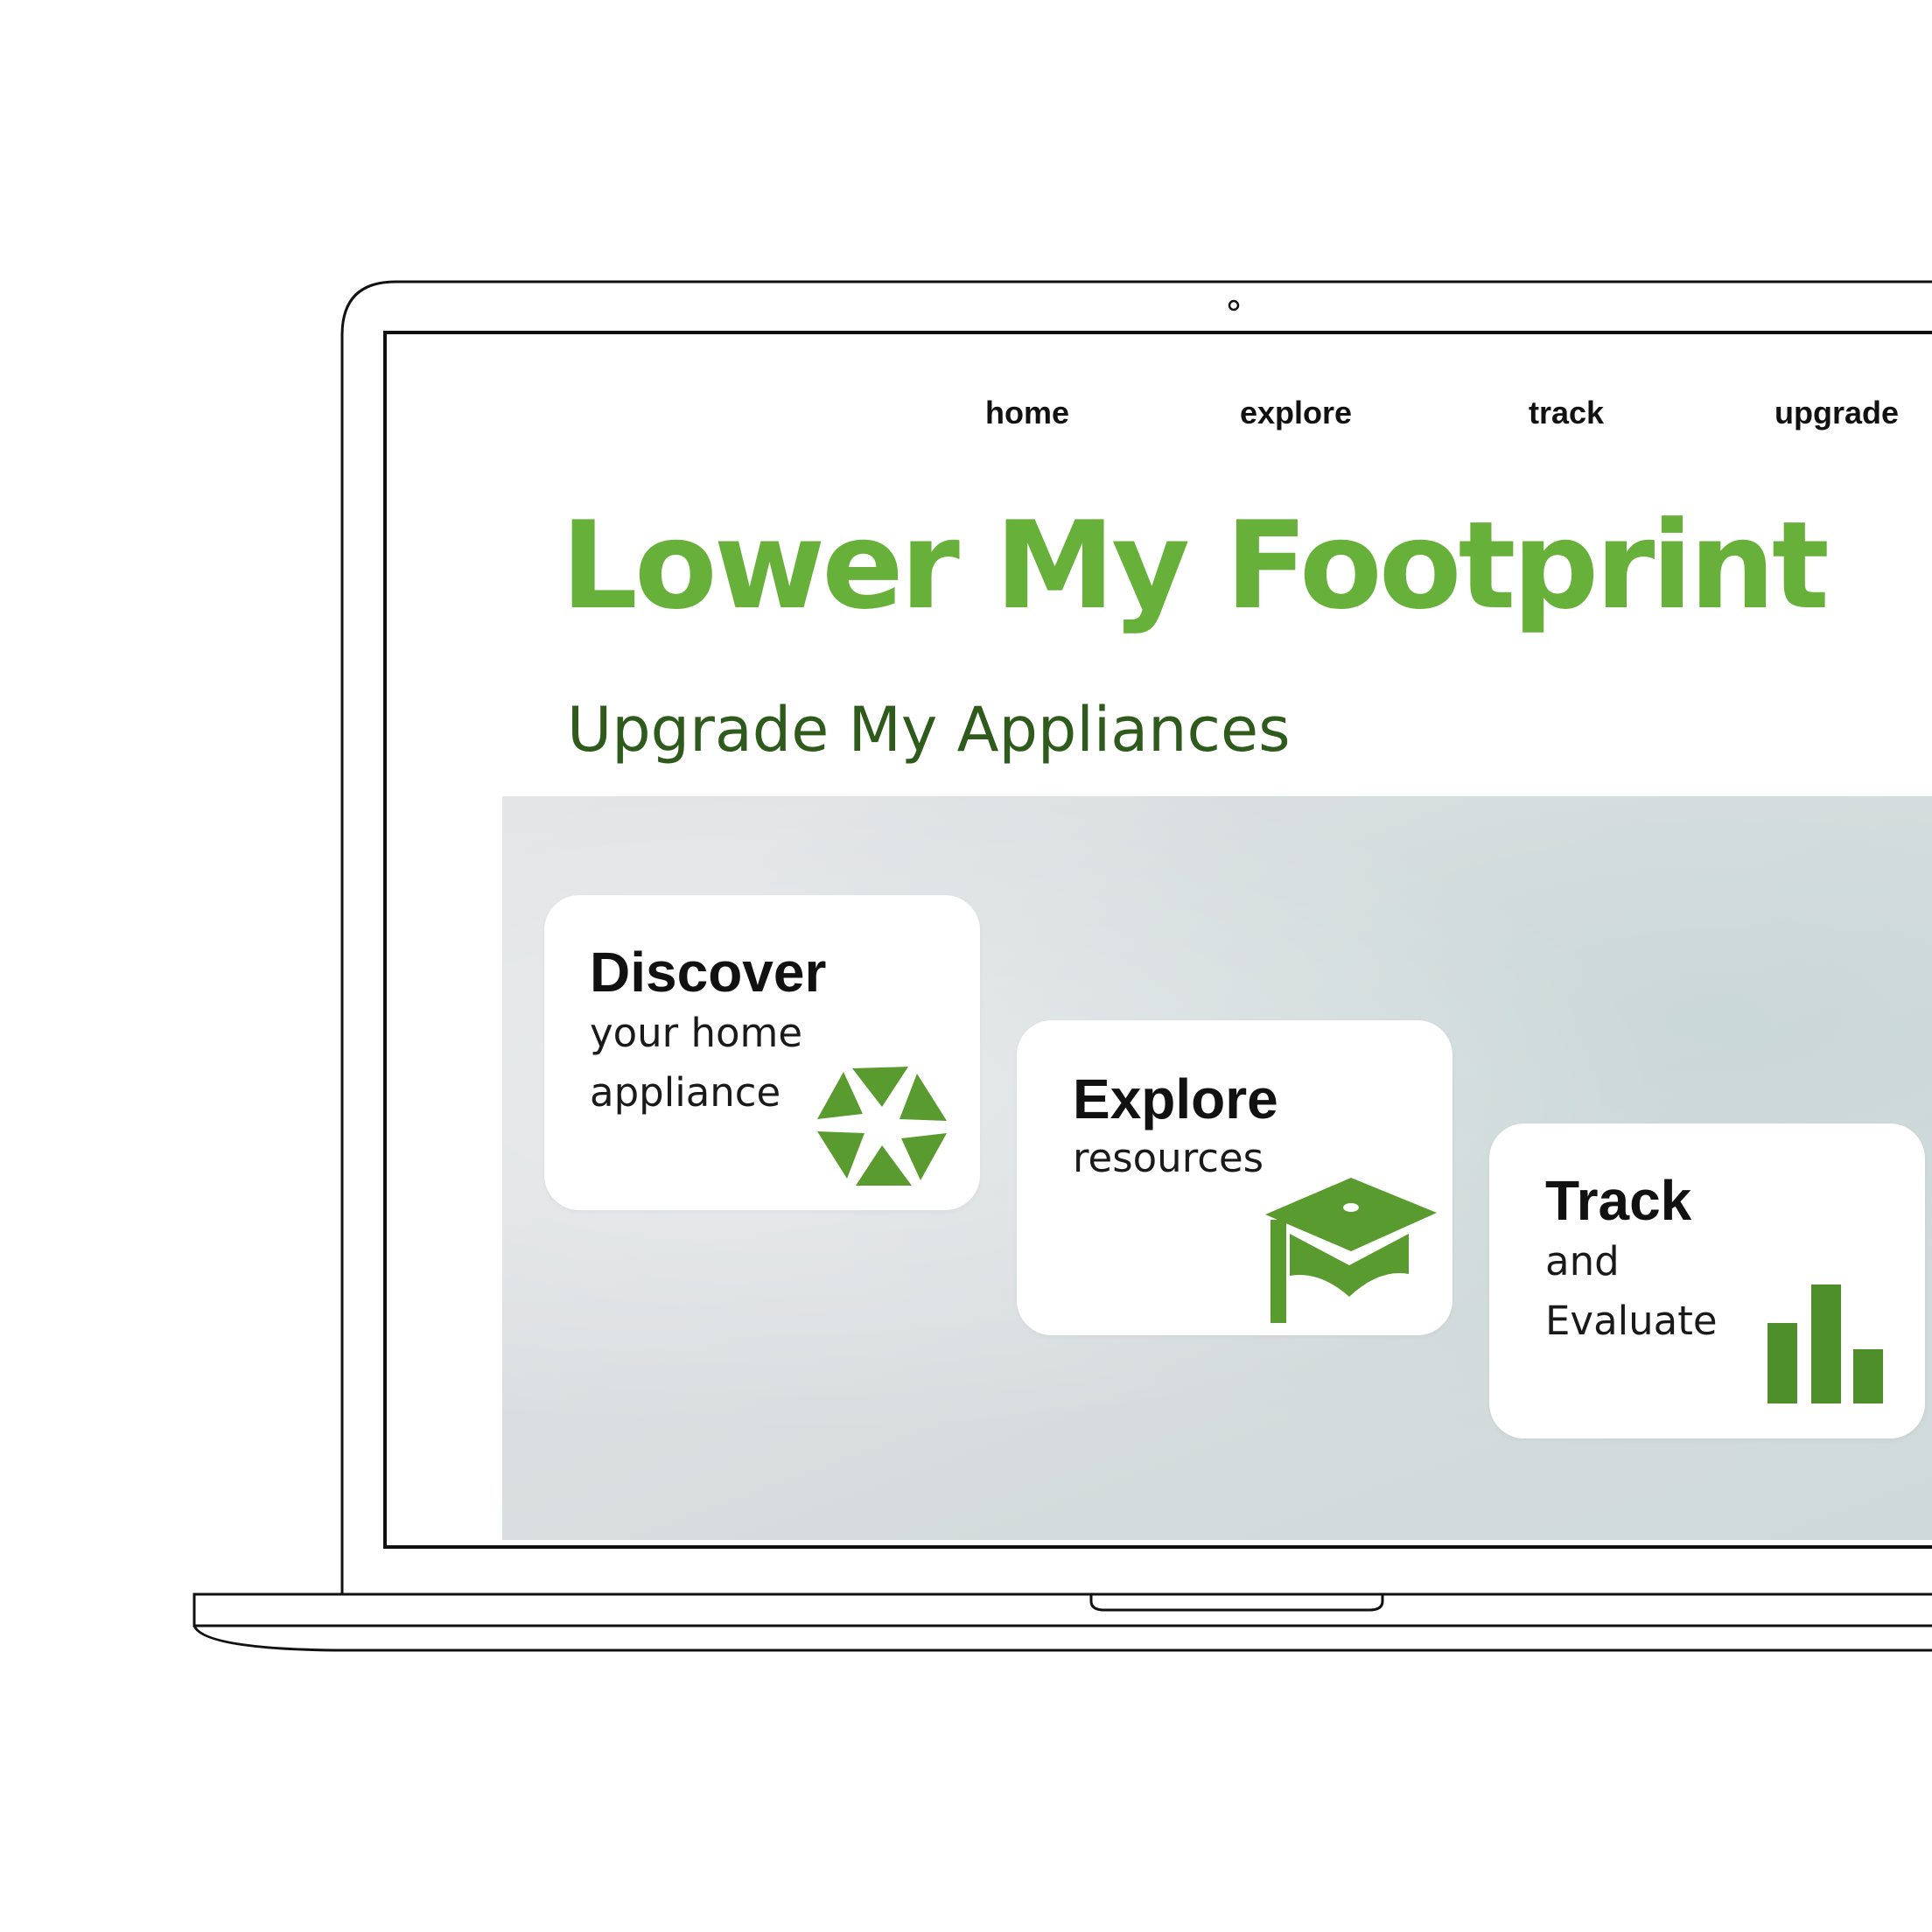 The height and width of the screenshot is (1932, 1932). Describe the element at coordinates (1631, 1291) in the screenshot. I see `track-card-description: and Evaluate` at that location.